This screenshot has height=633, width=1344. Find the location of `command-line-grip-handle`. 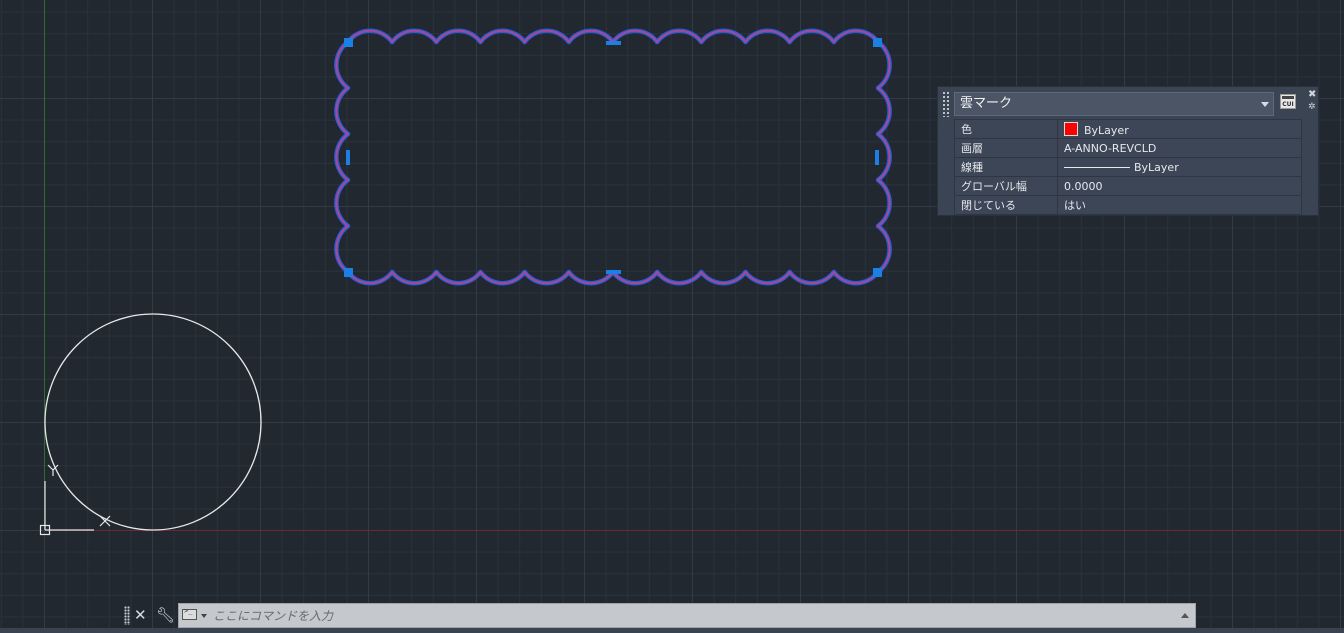

command-line-grip-handle is located at coordinates (127, 615).